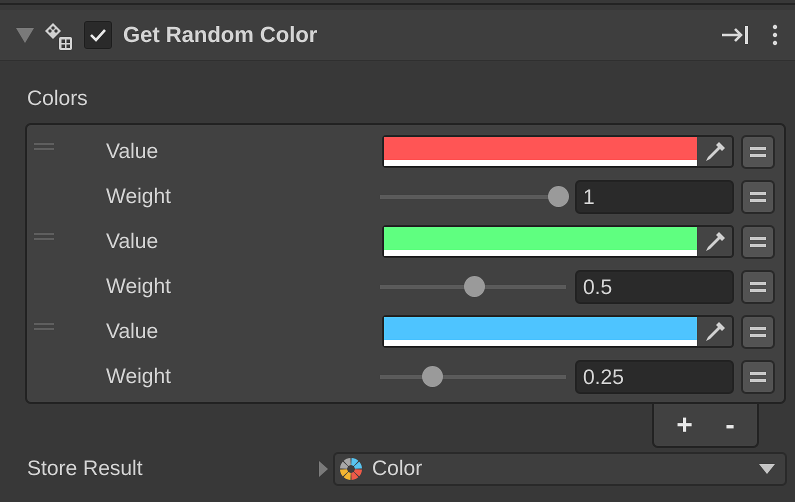 The height and width of the screenshot is (502, 795). What do you see at coordinates (220, 35) in the screenshot?
I see `component-title: Get Random Color` at bounding box center [220, 35].